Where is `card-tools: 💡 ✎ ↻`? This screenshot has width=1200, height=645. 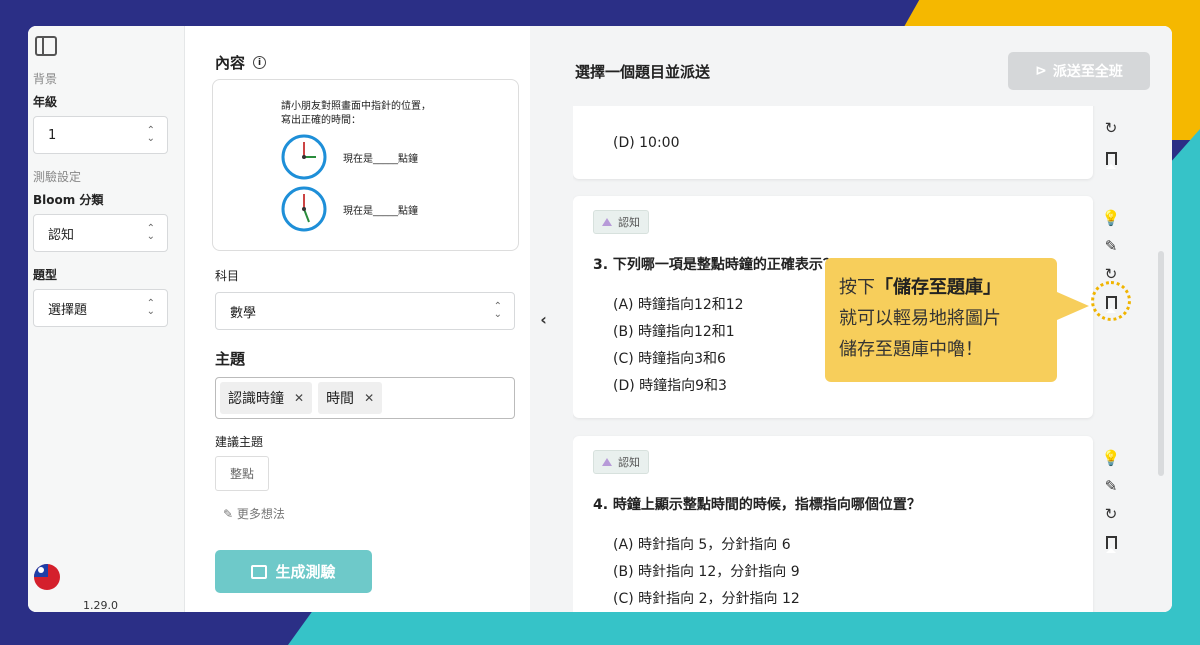 card-tools: 💡 ✎ ↻ is located at coordinates (1111, 501).